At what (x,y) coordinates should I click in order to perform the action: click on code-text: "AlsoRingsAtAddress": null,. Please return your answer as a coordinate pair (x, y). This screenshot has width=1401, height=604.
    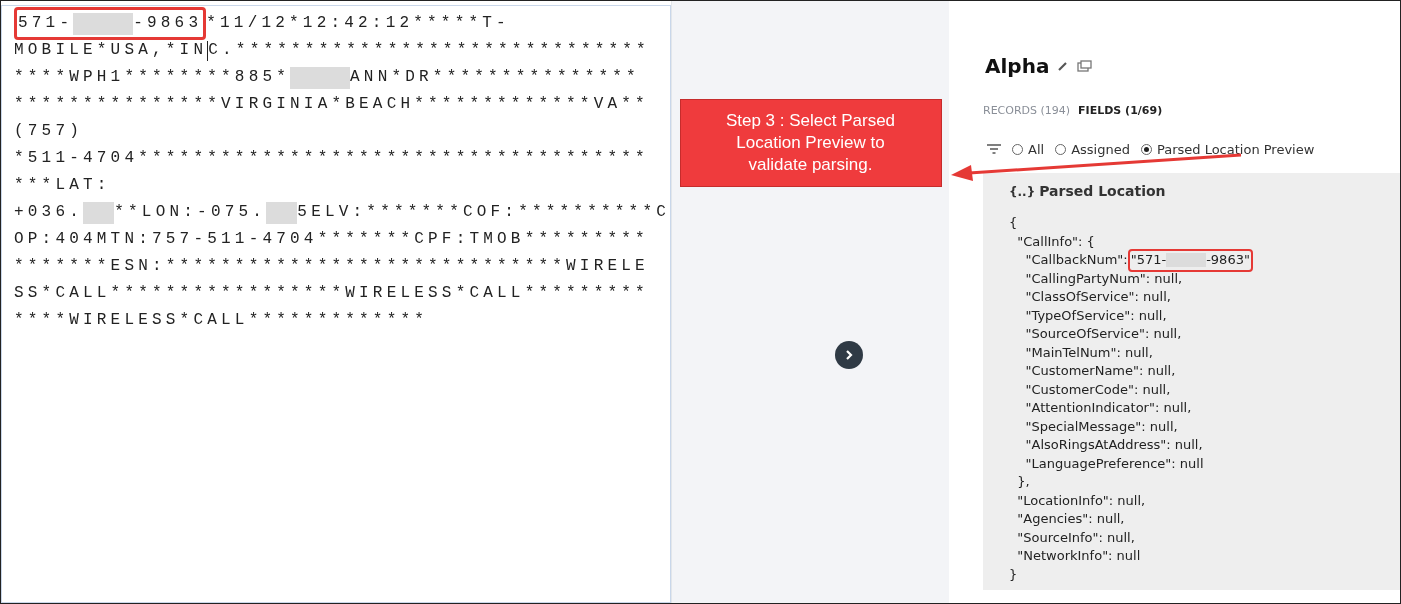
    Looking at the image, I should click on (1113, 445).